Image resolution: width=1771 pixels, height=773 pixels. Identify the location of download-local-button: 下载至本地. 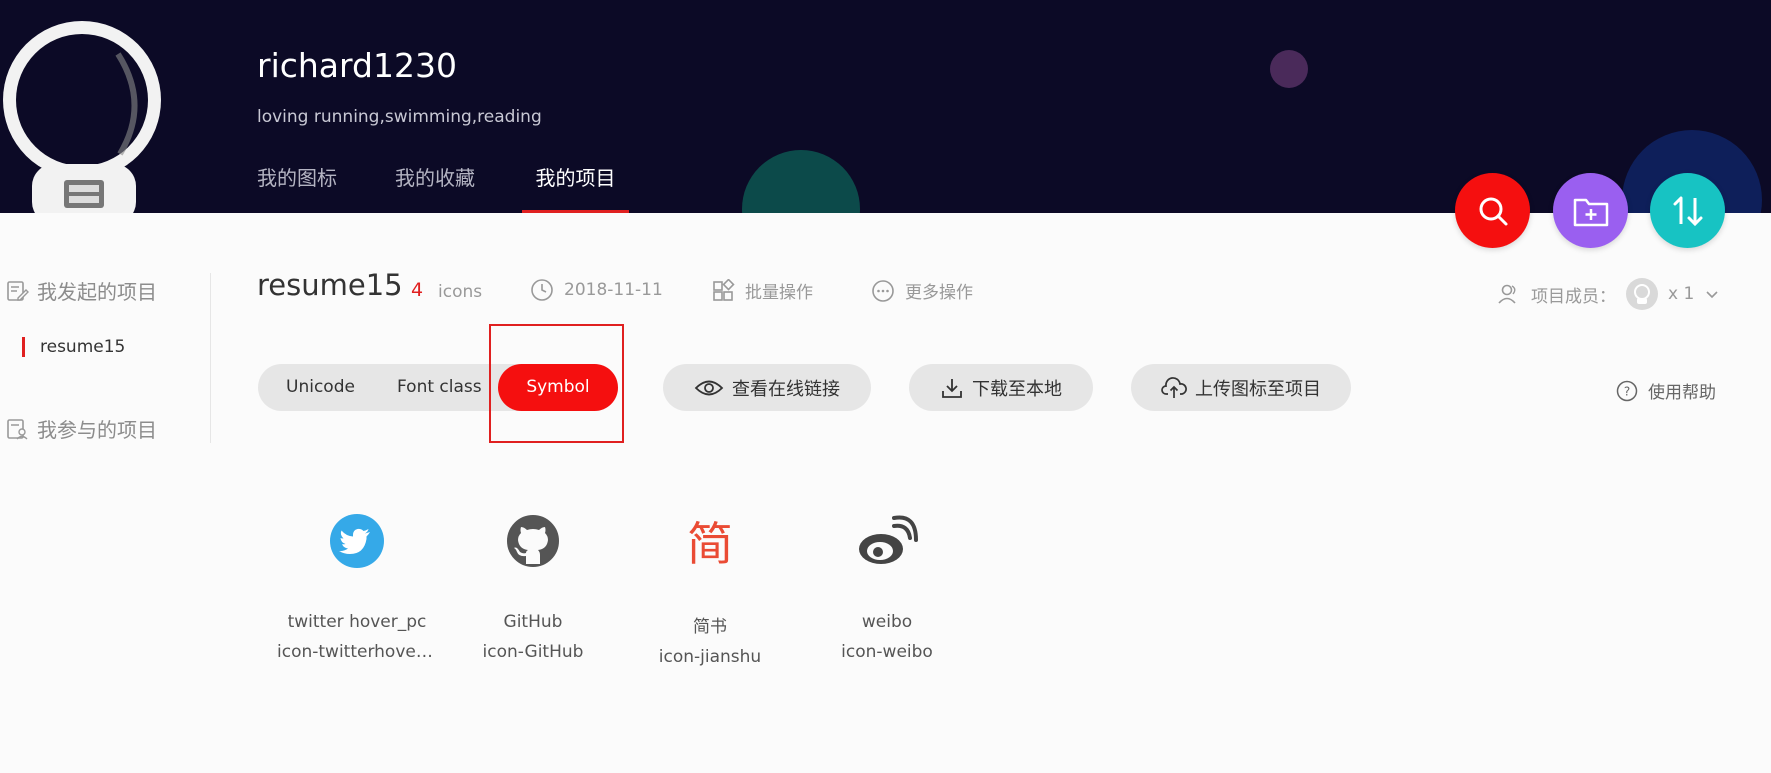
(1001, 387).